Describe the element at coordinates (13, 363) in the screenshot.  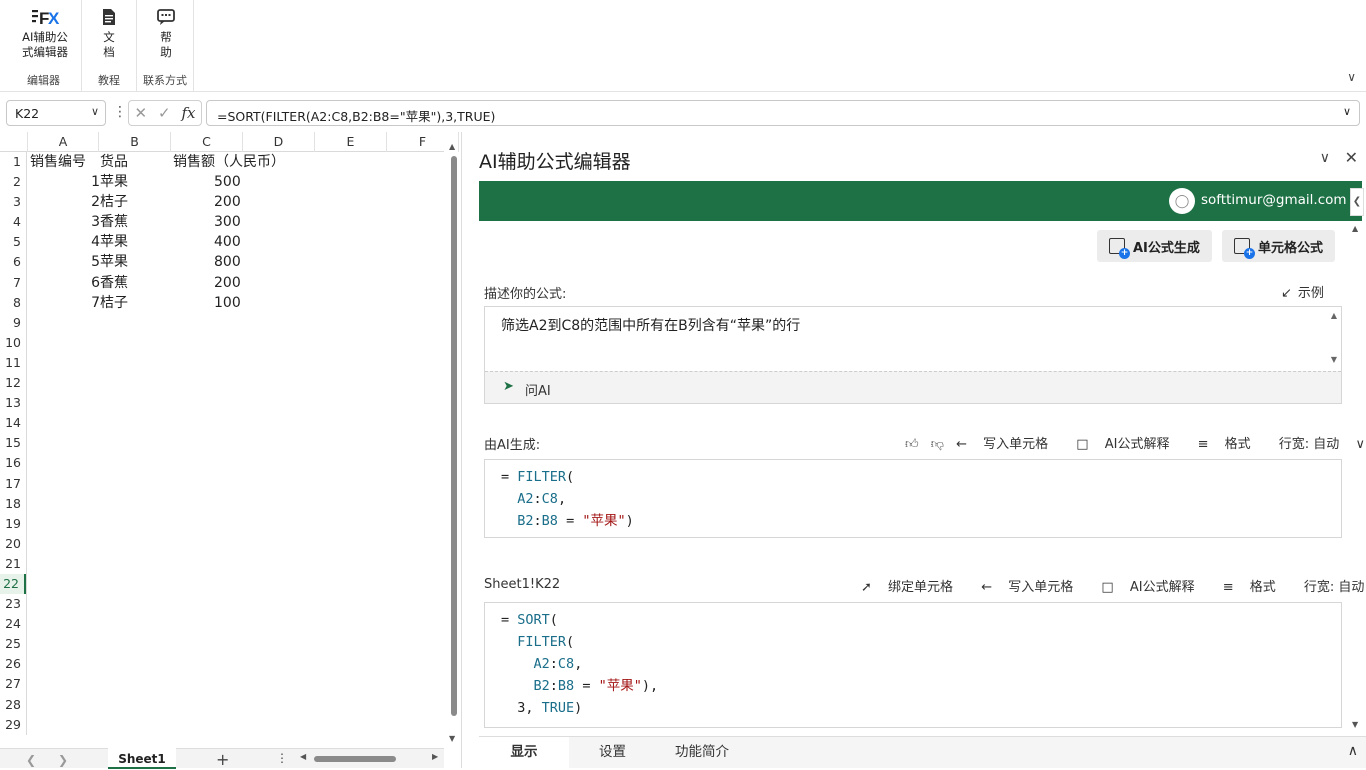
I see `row-header: 11` at that location.